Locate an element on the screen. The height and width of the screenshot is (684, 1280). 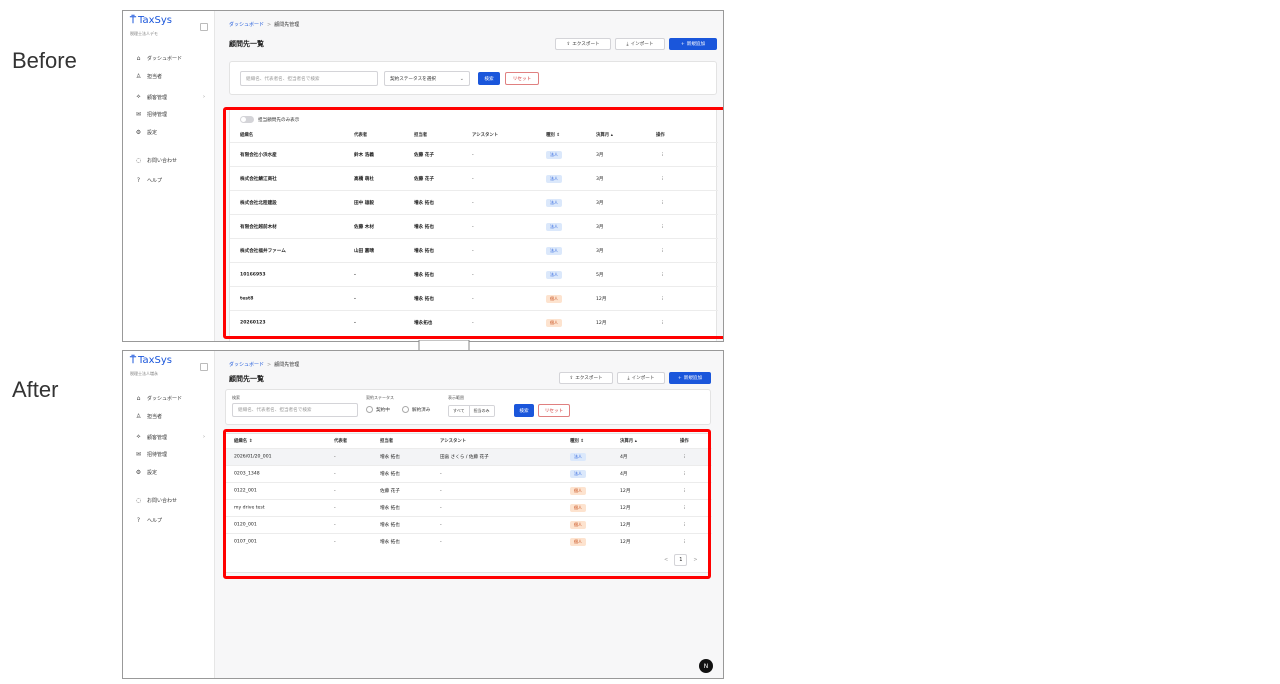
firm-name: 税理士法人デモ is located at coordinates (144, 33).